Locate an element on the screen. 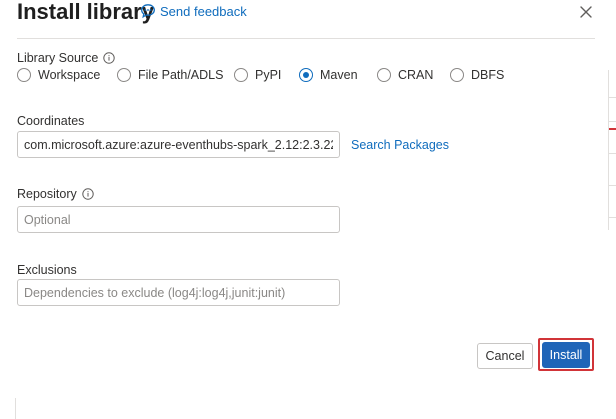 The height and width of the screenshot is (419, 616). radio-label: File Path/ADLS is located at coordinates (181, 75).